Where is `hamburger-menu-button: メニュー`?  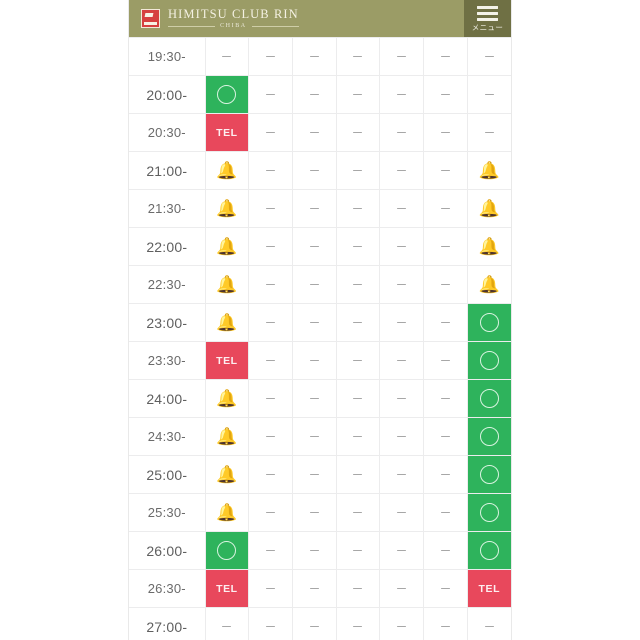
hamburger-menu-button: メニュー is located at coordinates (487, 18).